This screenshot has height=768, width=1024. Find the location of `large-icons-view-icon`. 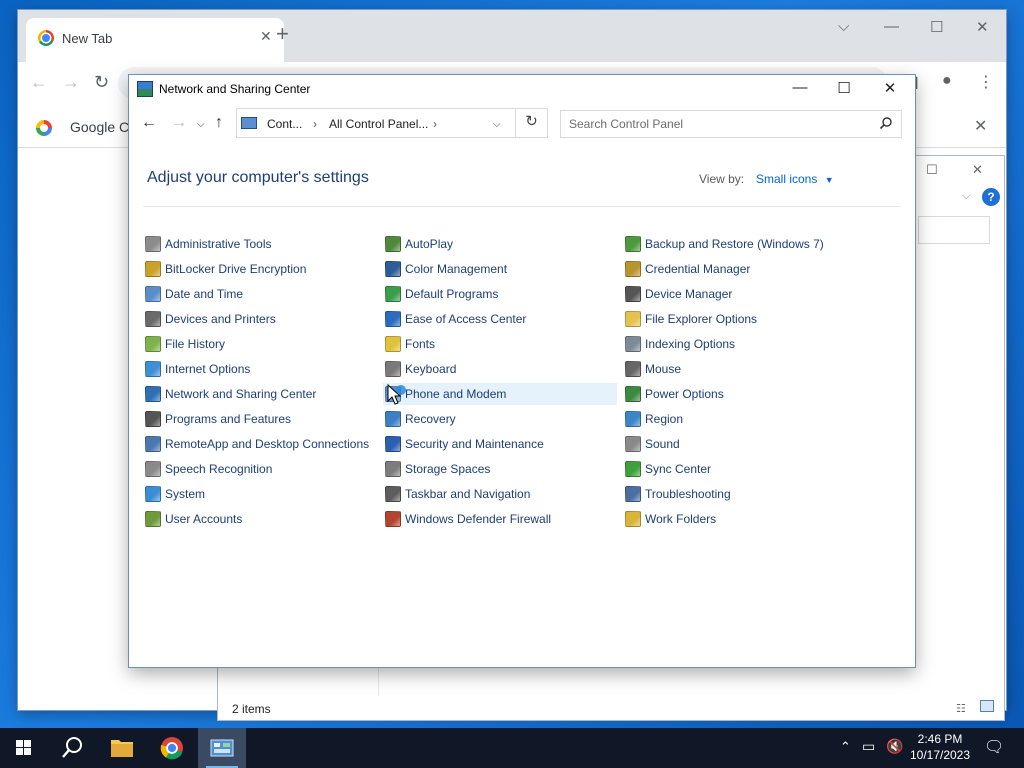

large-icons-view-icon is located at coordinates (987, 706).